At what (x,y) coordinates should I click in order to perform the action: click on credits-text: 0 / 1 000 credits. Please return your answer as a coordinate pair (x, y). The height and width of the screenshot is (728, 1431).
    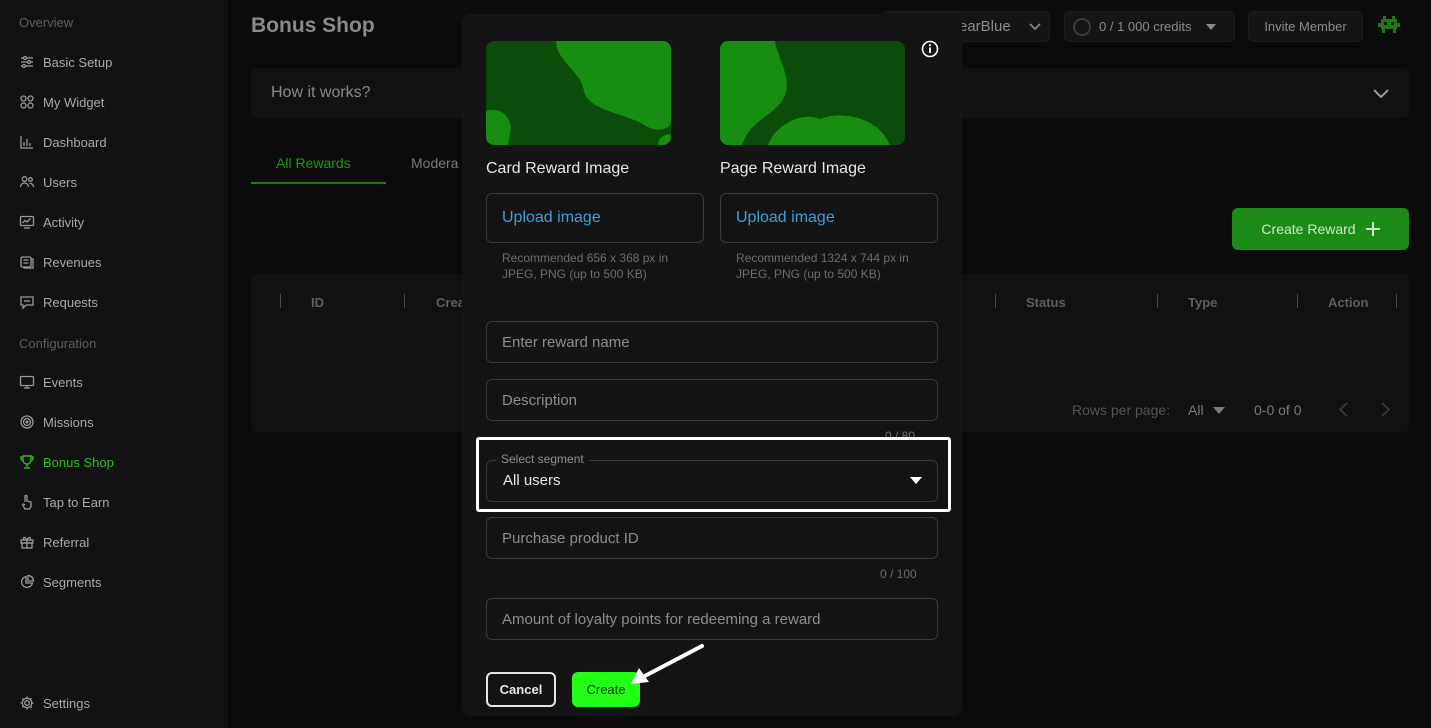
    Looking at the image, I should click on (1145, 26).